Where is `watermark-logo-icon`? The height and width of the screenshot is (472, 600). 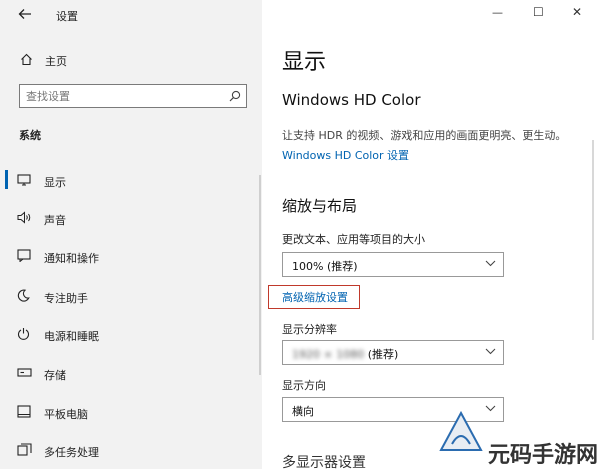
watermark-logo-icon is located at coordinates (461, 430).